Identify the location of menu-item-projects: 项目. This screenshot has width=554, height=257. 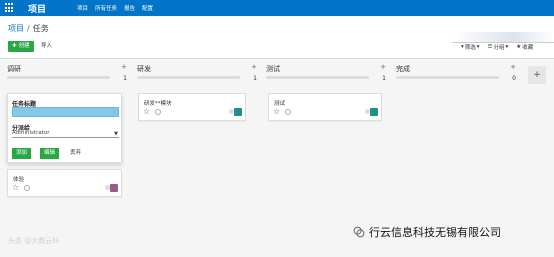
(82, 8).